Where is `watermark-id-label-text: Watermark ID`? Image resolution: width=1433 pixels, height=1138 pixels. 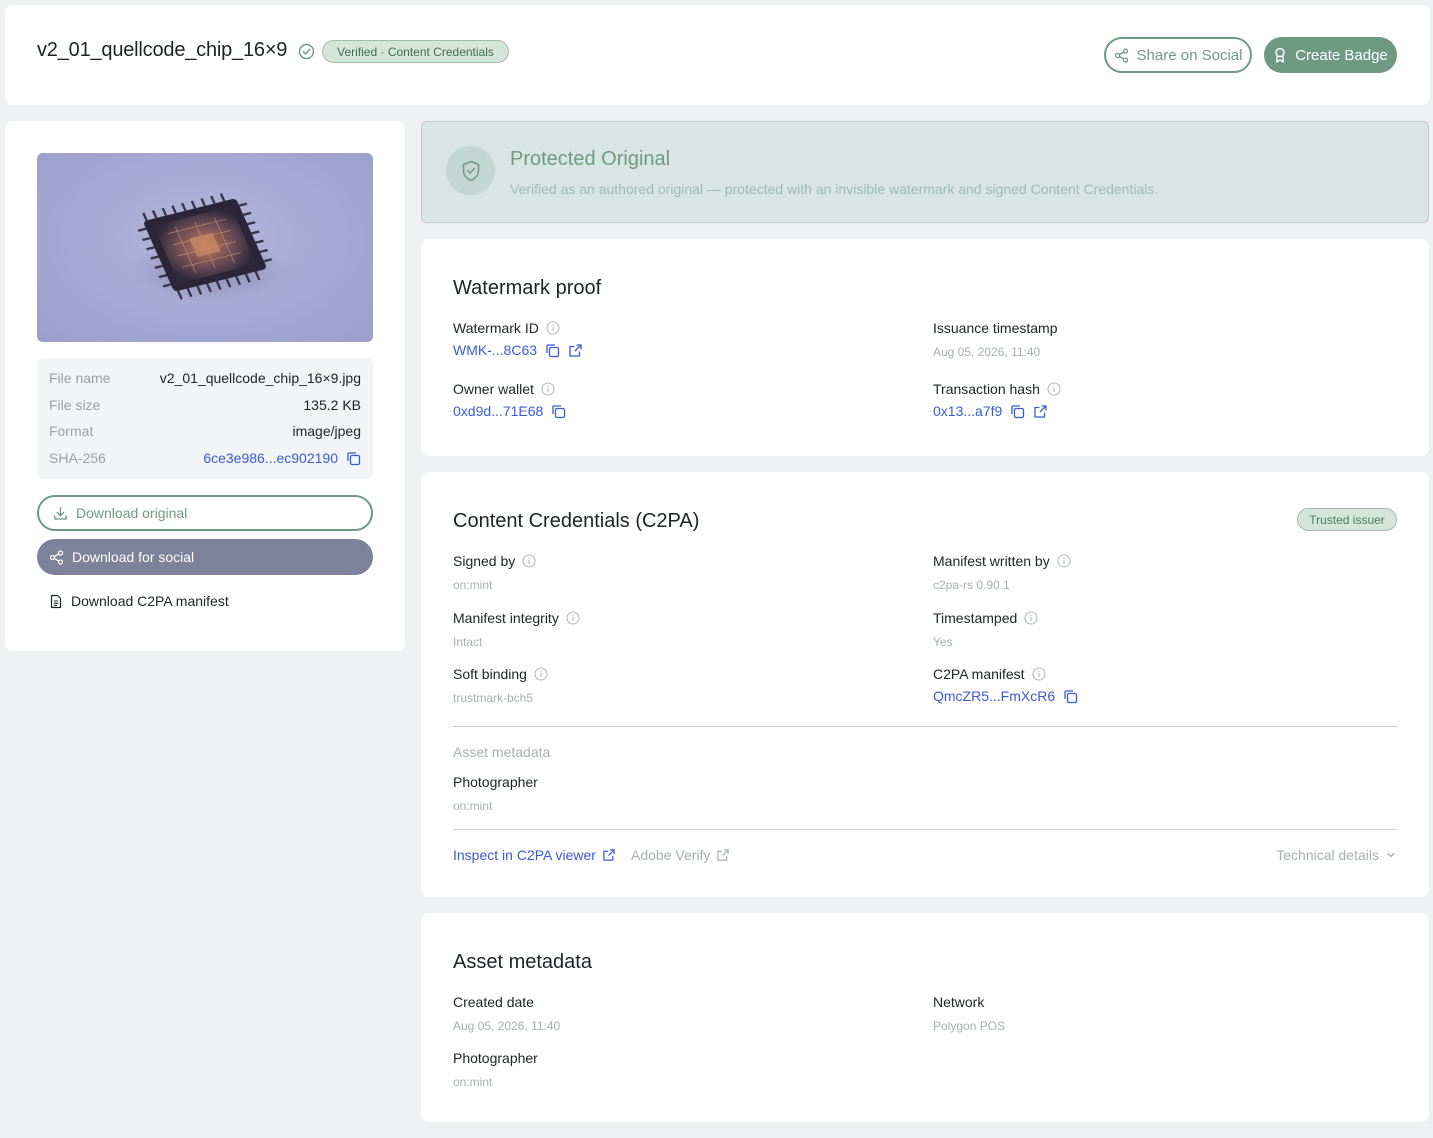 watermark-id-label-text: Watermark ID is located at coordinates (496, 328).